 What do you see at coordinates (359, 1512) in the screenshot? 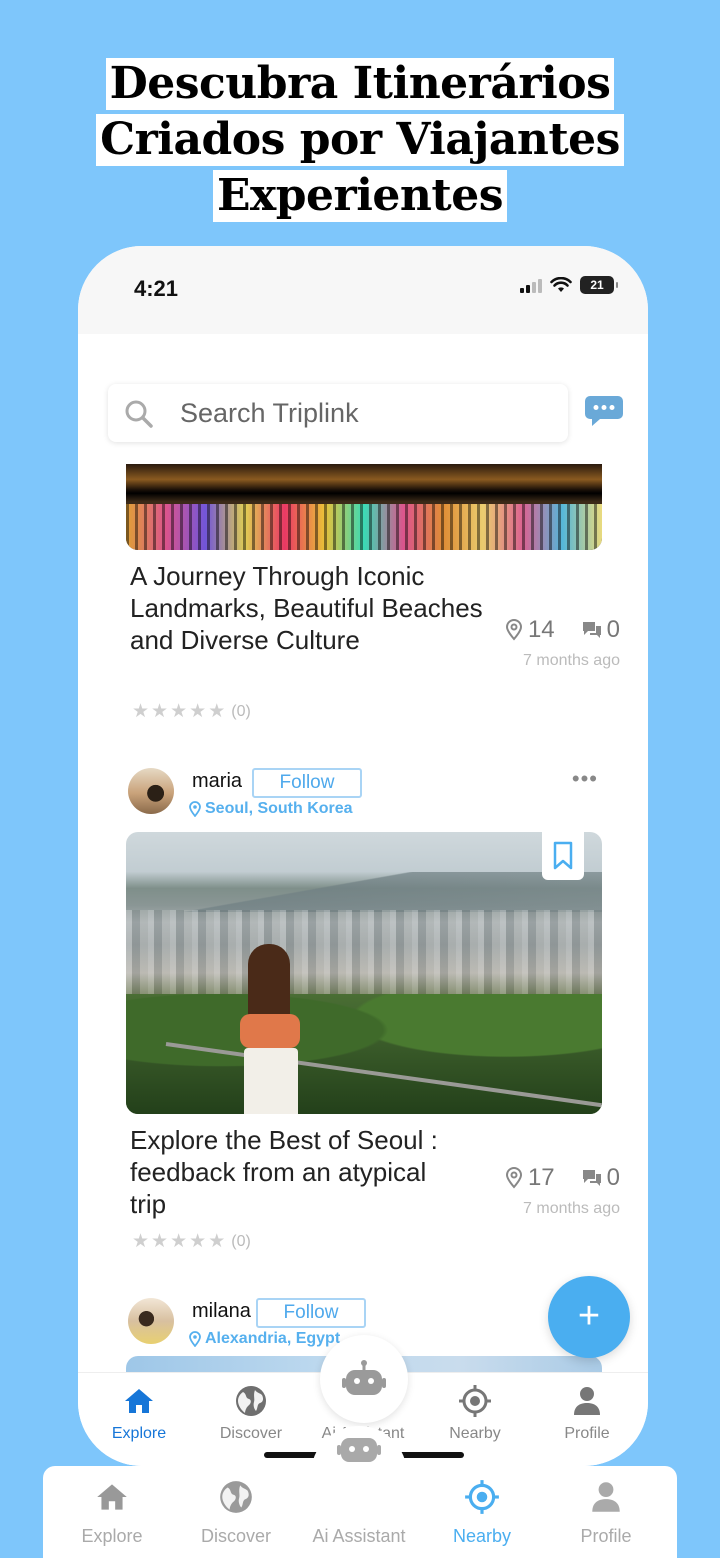
I see `outer-tab-ai-assistant: Ai Assistant` at bounding box center [359, 1512].